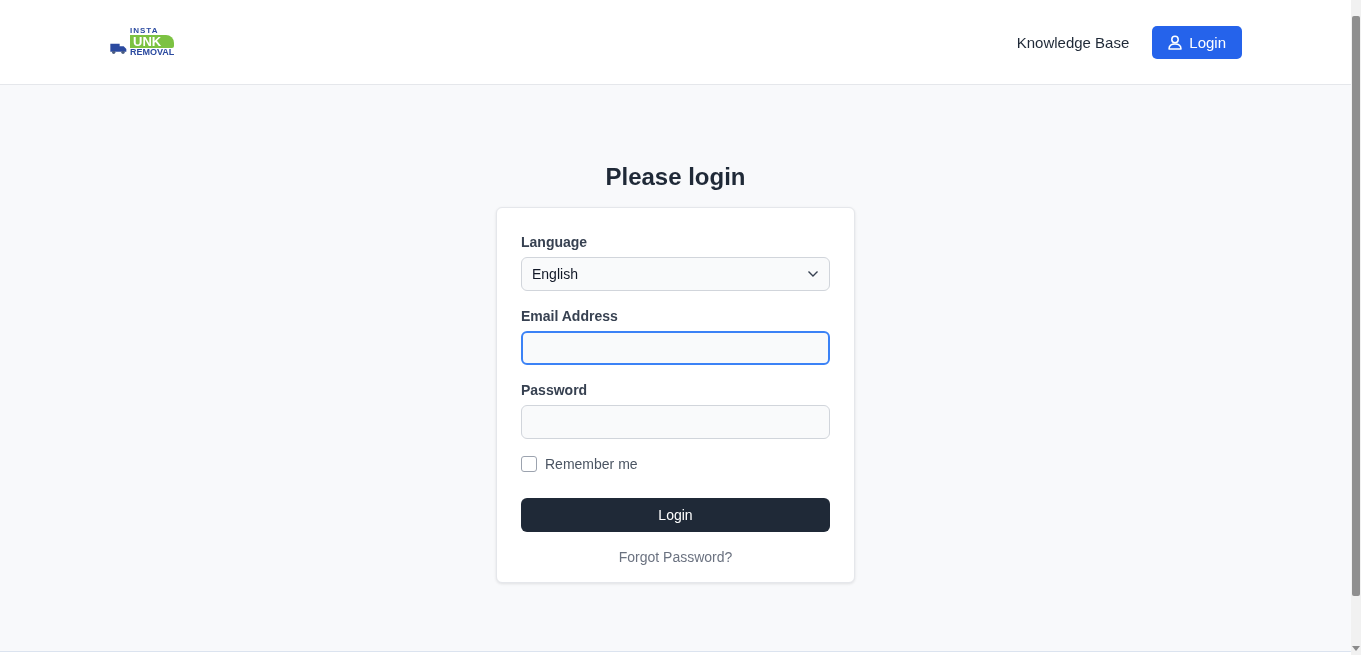 The height and width of the screenshot is (655, 1361). What do you see at coordinates (1356, 306) in the screenshot?
I see `scrollbar-thumb` at bounding box center [1356, 306].